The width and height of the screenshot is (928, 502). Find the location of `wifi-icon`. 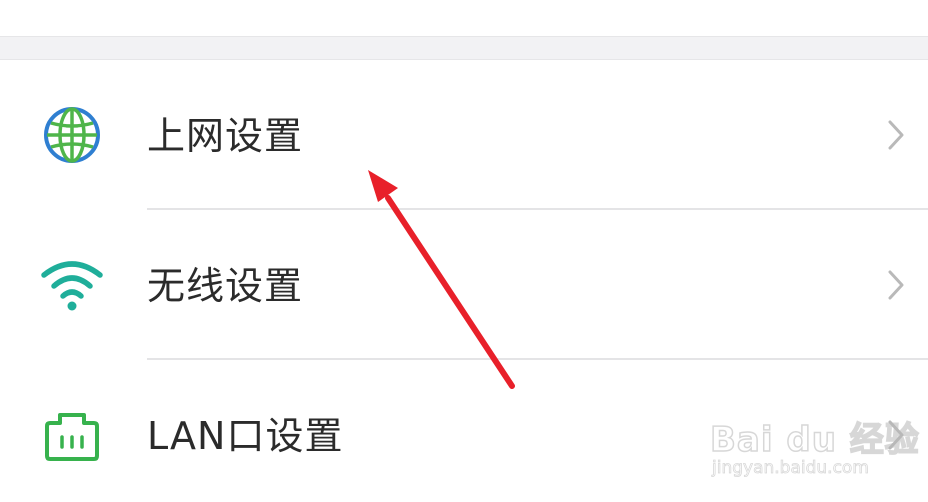

wifi-icon is located at coordinates (72, 285).